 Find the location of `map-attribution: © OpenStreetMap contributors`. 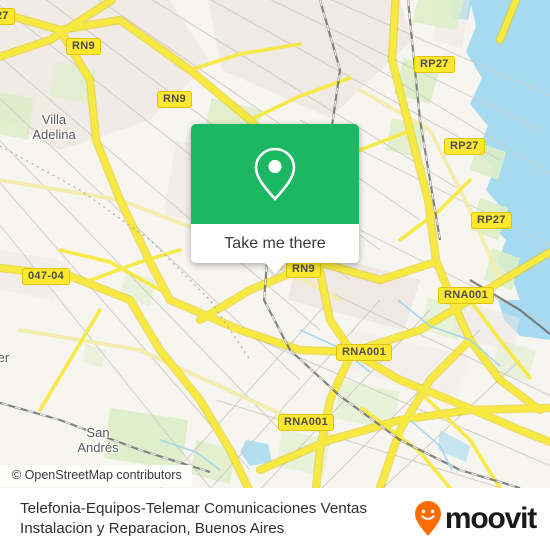

map-attribution: © OpenStreetMap contributors is located at coordinates (96, 476).